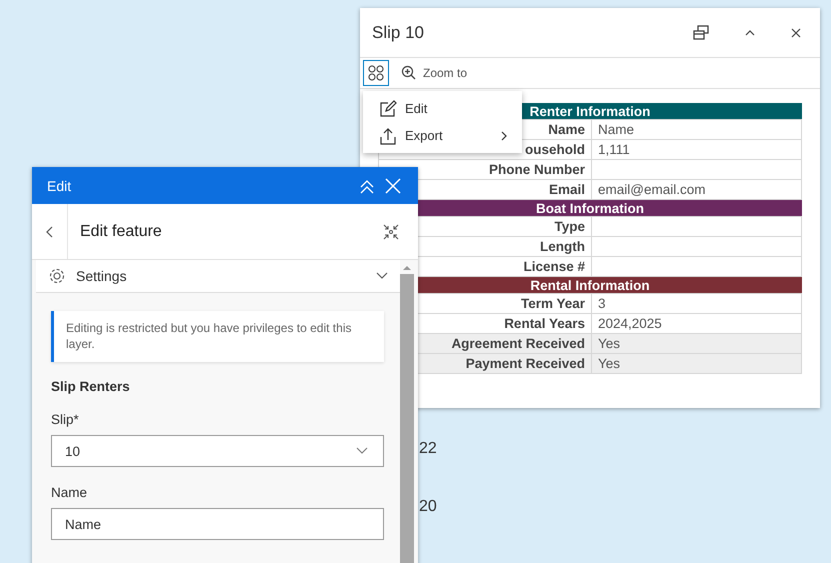 The image size is (831, 563). I want to click on double-chevron-up-icon, so click(367, 186).